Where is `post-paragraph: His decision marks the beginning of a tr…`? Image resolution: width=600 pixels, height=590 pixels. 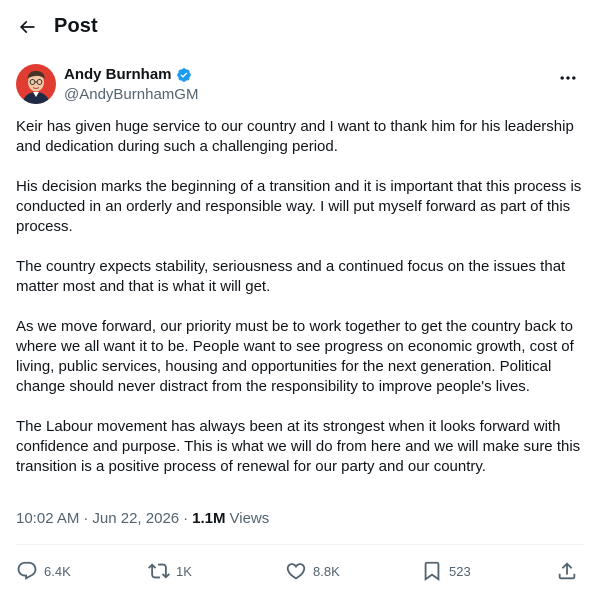
post-paragraph: His decision marks the beginning of a tr… is located at coordinates (299, 206).